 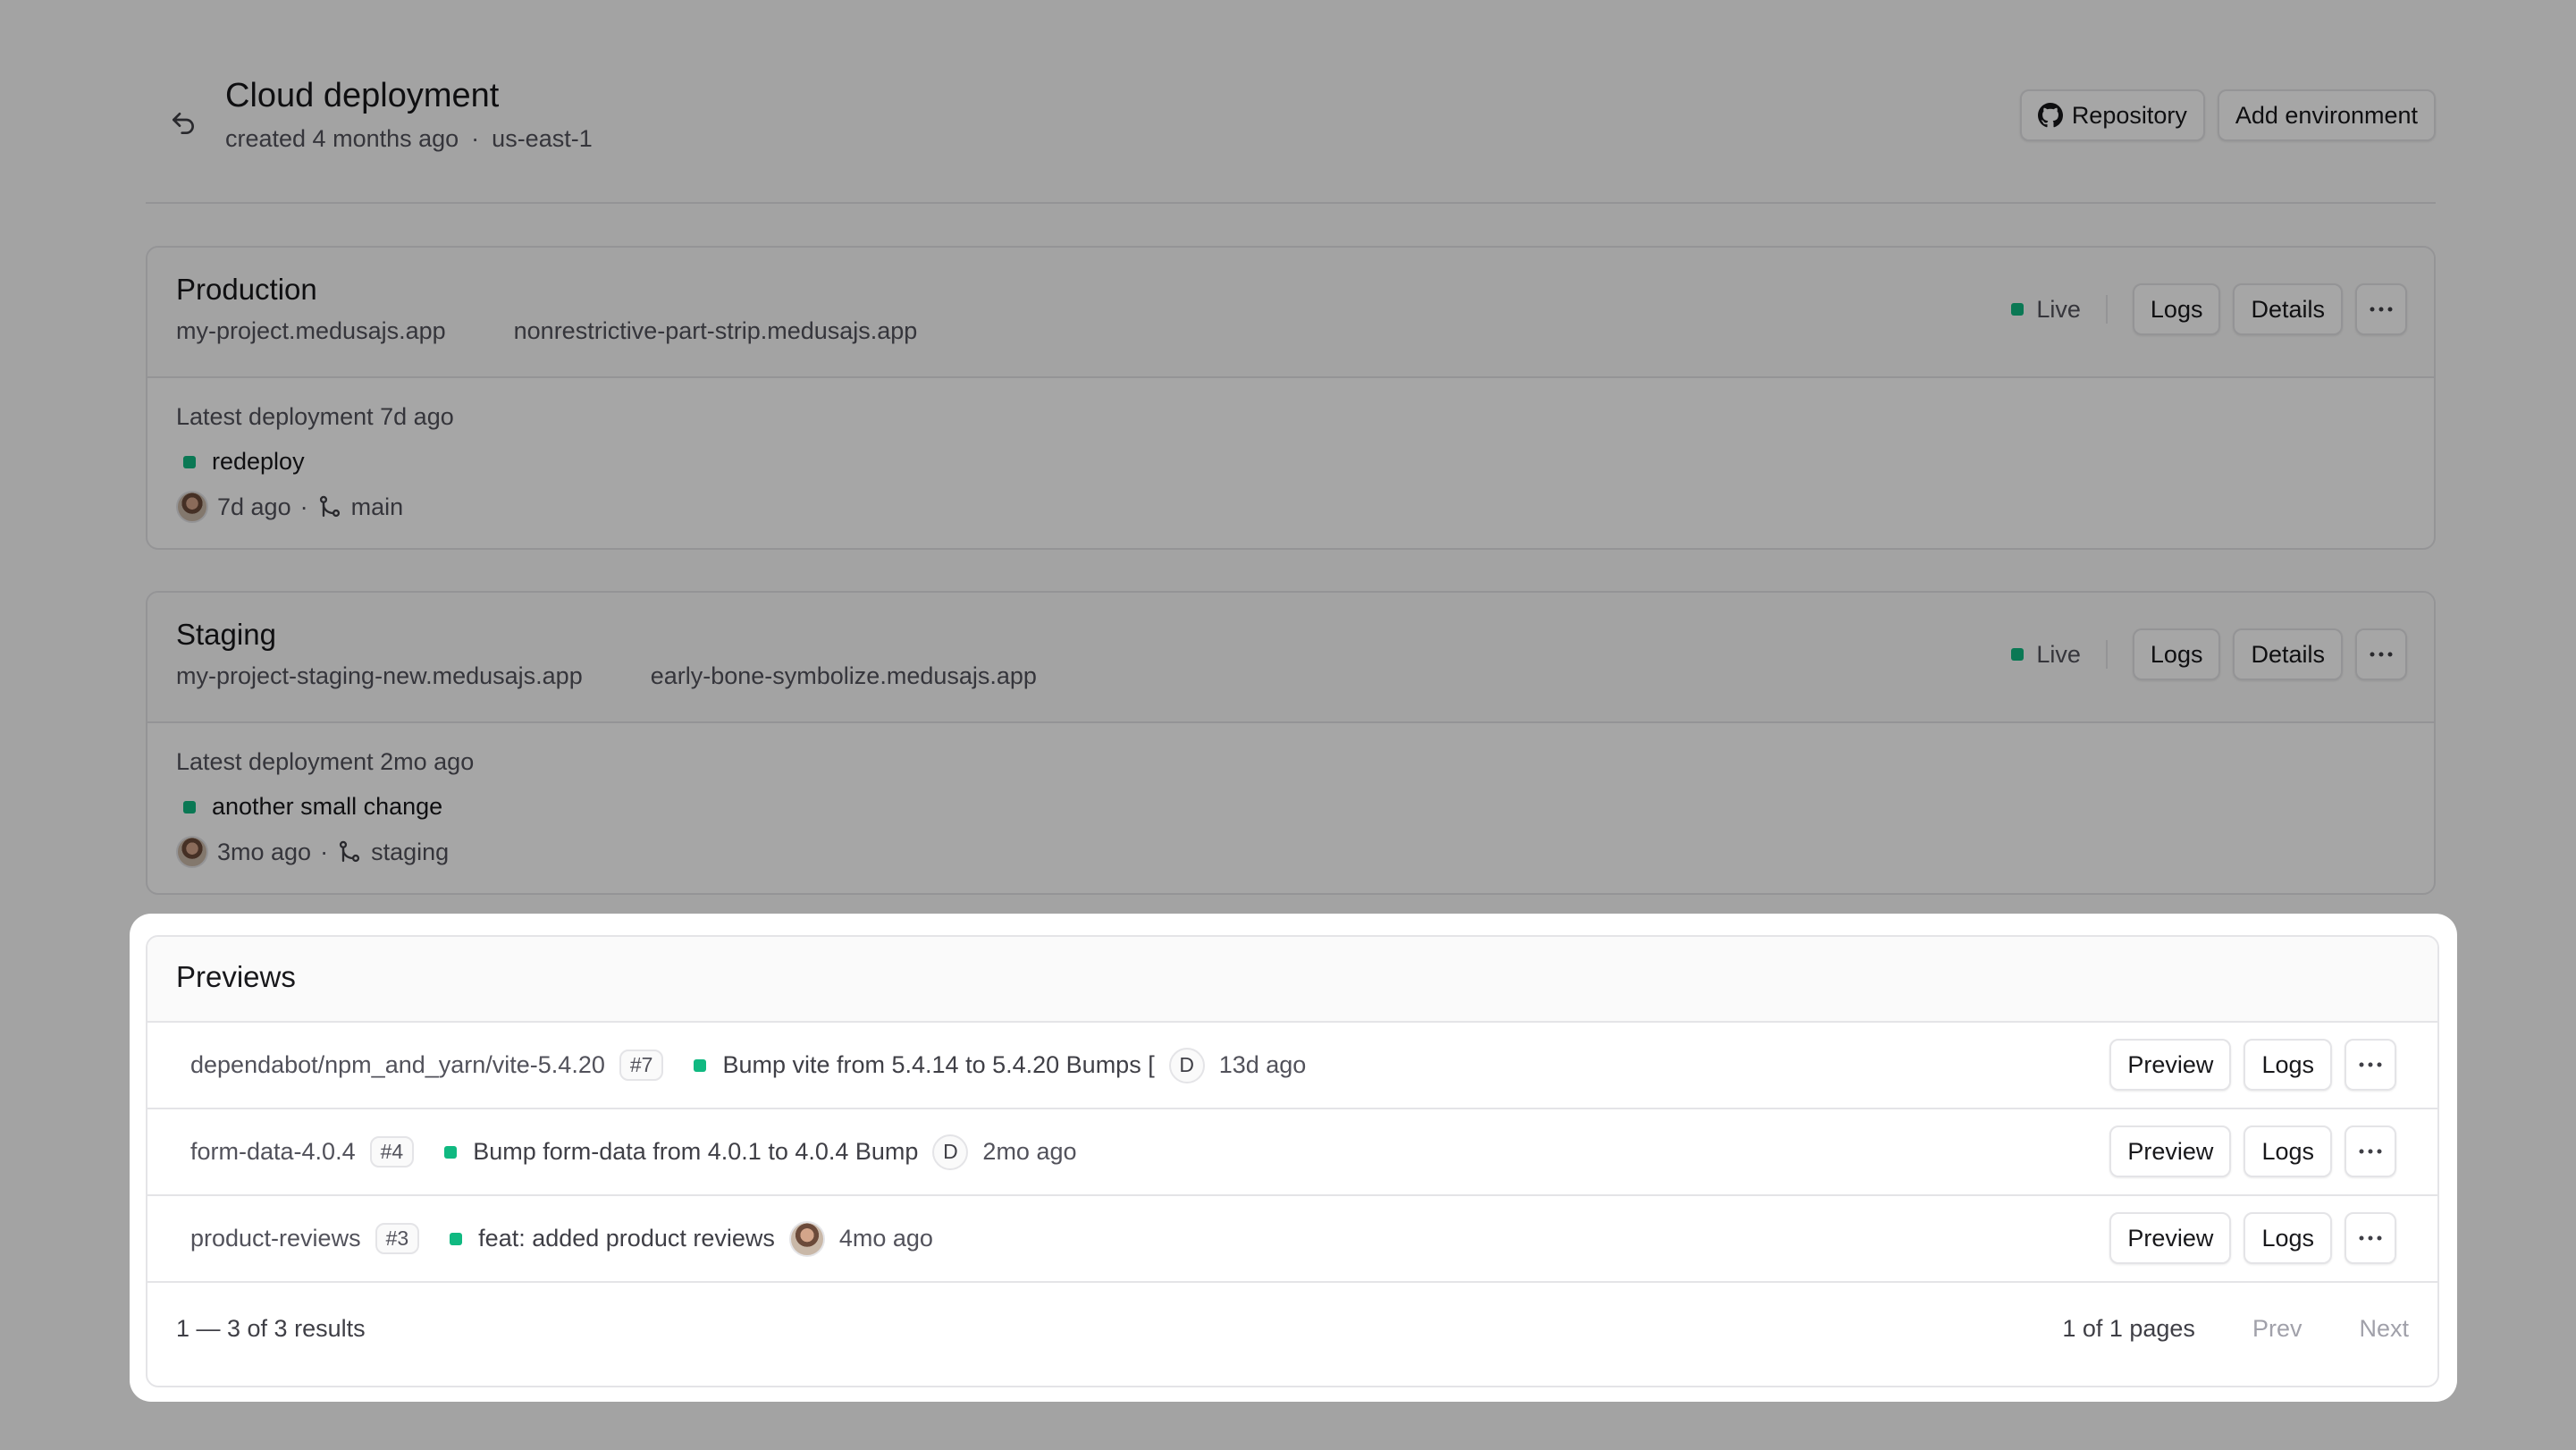 I want to click on commit: redeploy, so click(x=244, y=462).